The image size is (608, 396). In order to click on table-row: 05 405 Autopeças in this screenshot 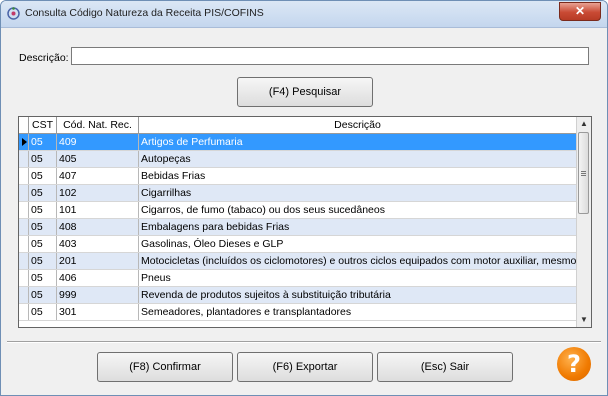, I will do `click(298, 159)`.